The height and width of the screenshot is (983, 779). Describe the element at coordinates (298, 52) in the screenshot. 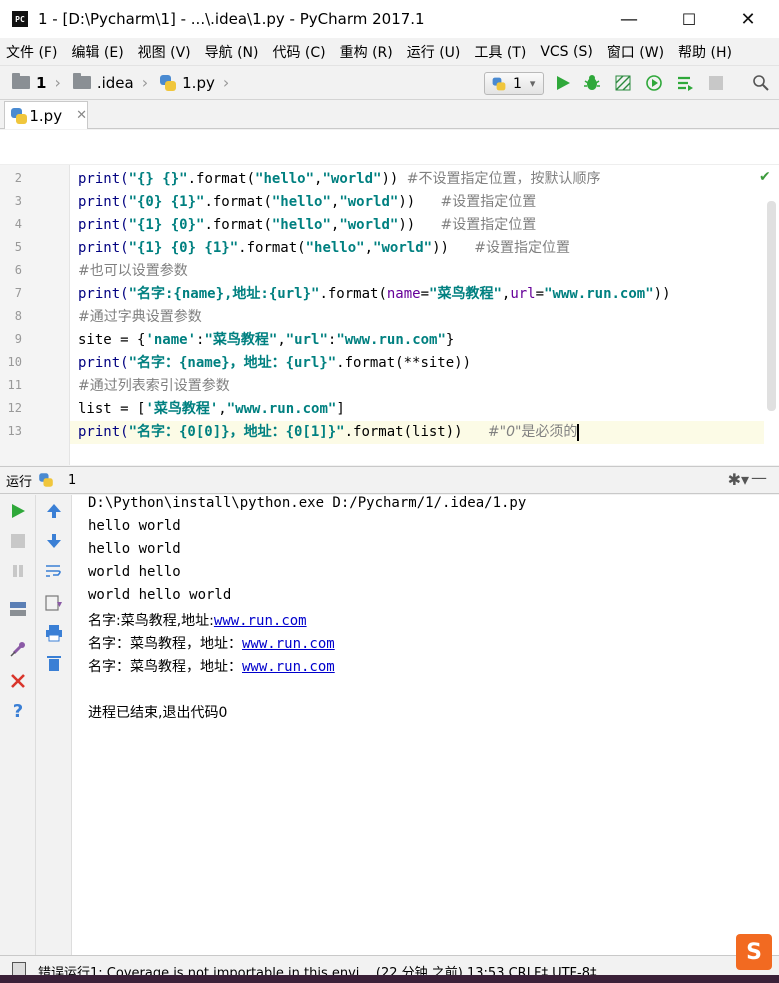

I see `menu-code: 代码 (C)` at that location.